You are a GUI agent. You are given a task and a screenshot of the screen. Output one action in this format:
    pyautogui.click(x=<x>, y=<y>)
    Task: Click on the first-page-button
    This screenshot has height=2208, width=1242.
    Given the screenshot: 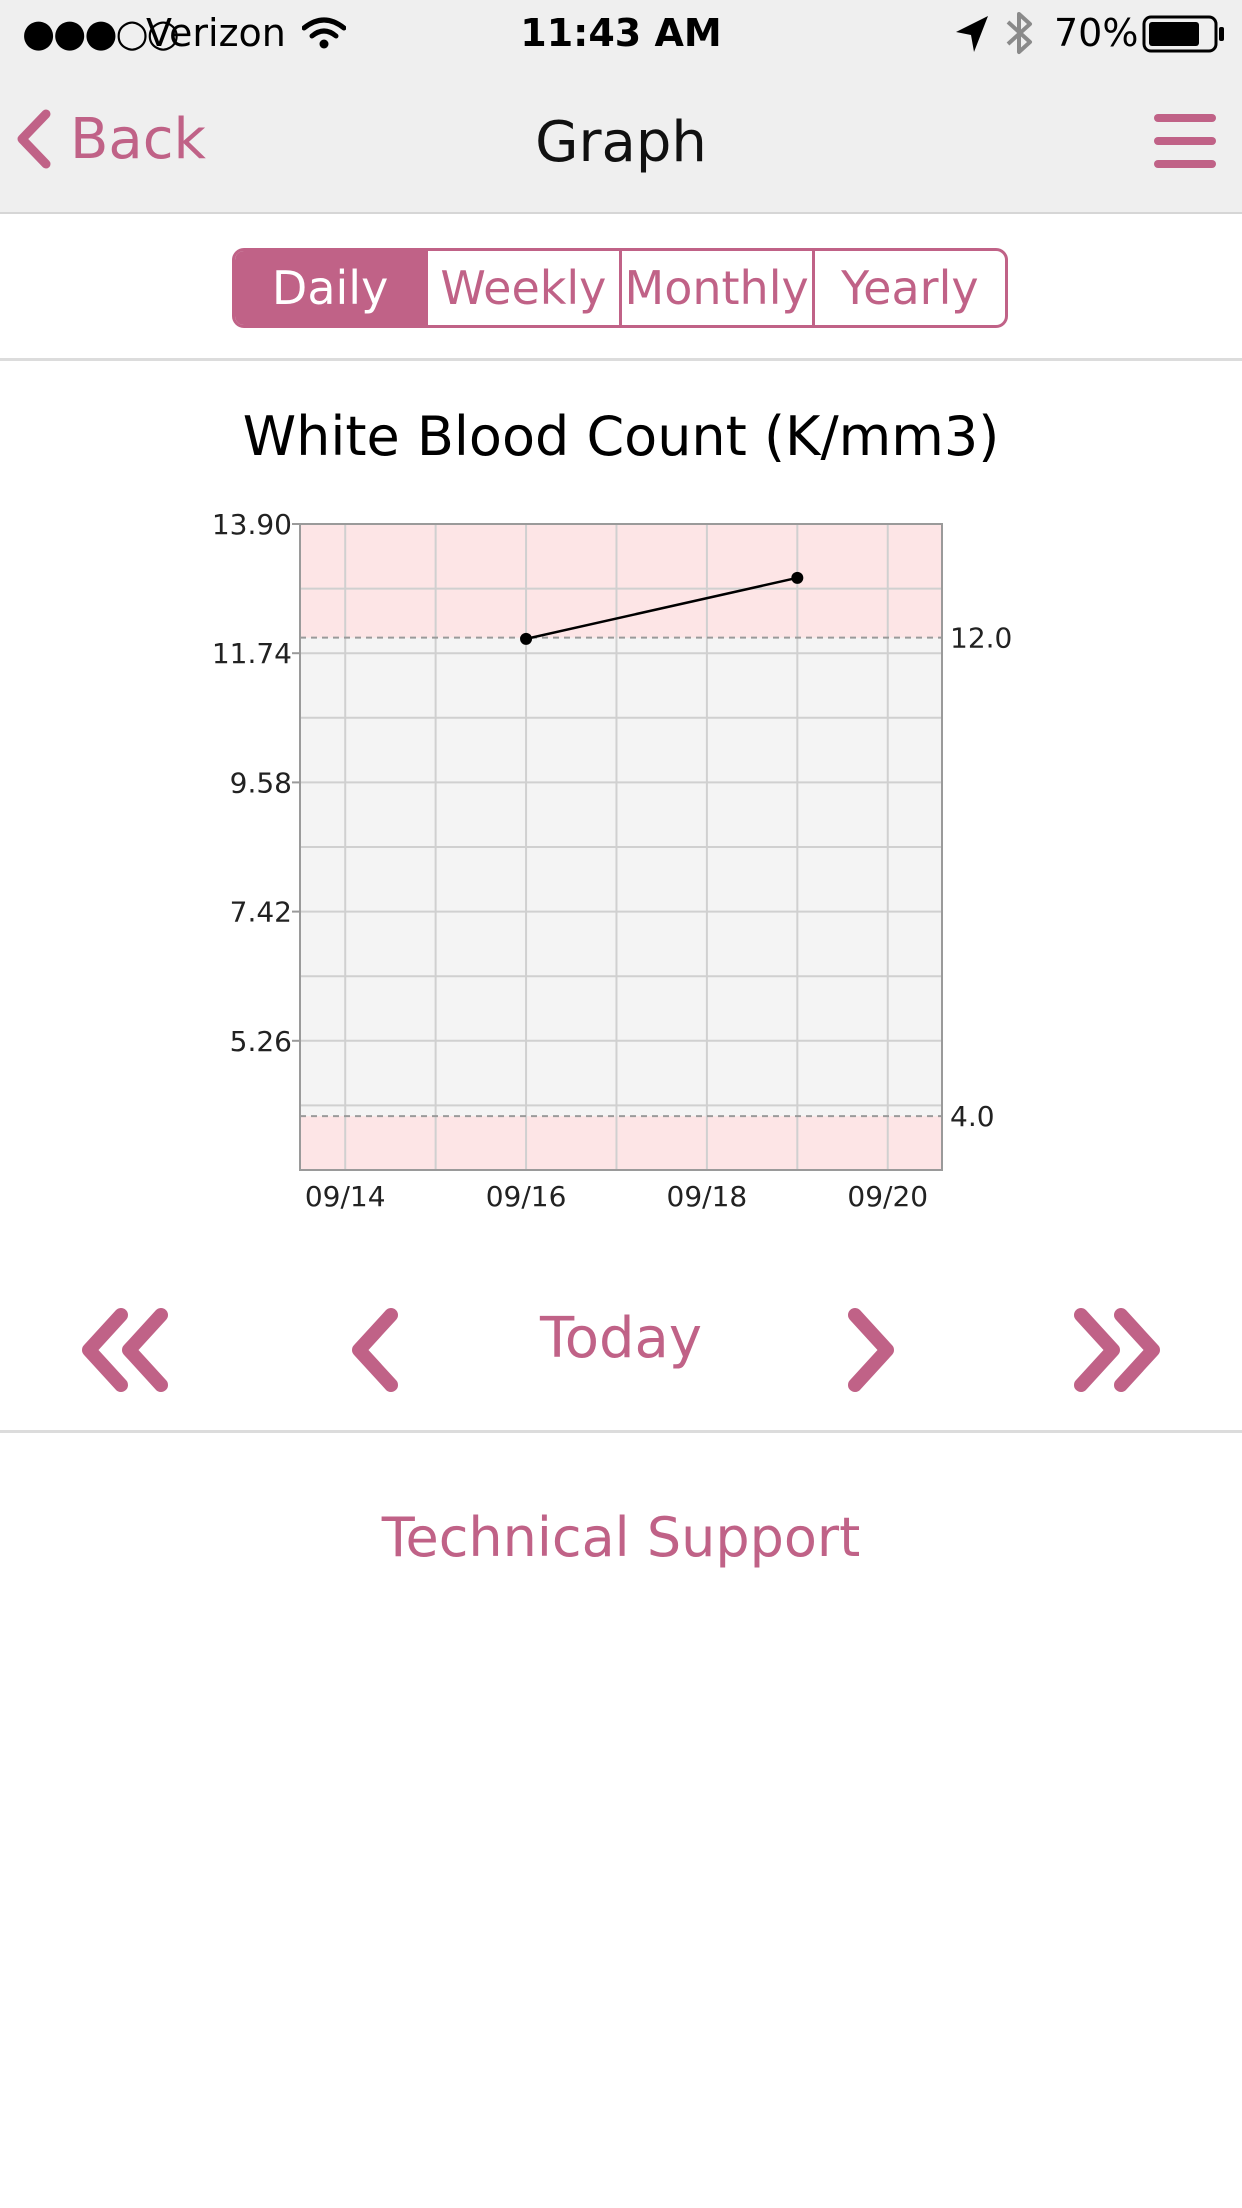 What is the action you would take?
    pyautogui.click(x=125, y=1350)
    